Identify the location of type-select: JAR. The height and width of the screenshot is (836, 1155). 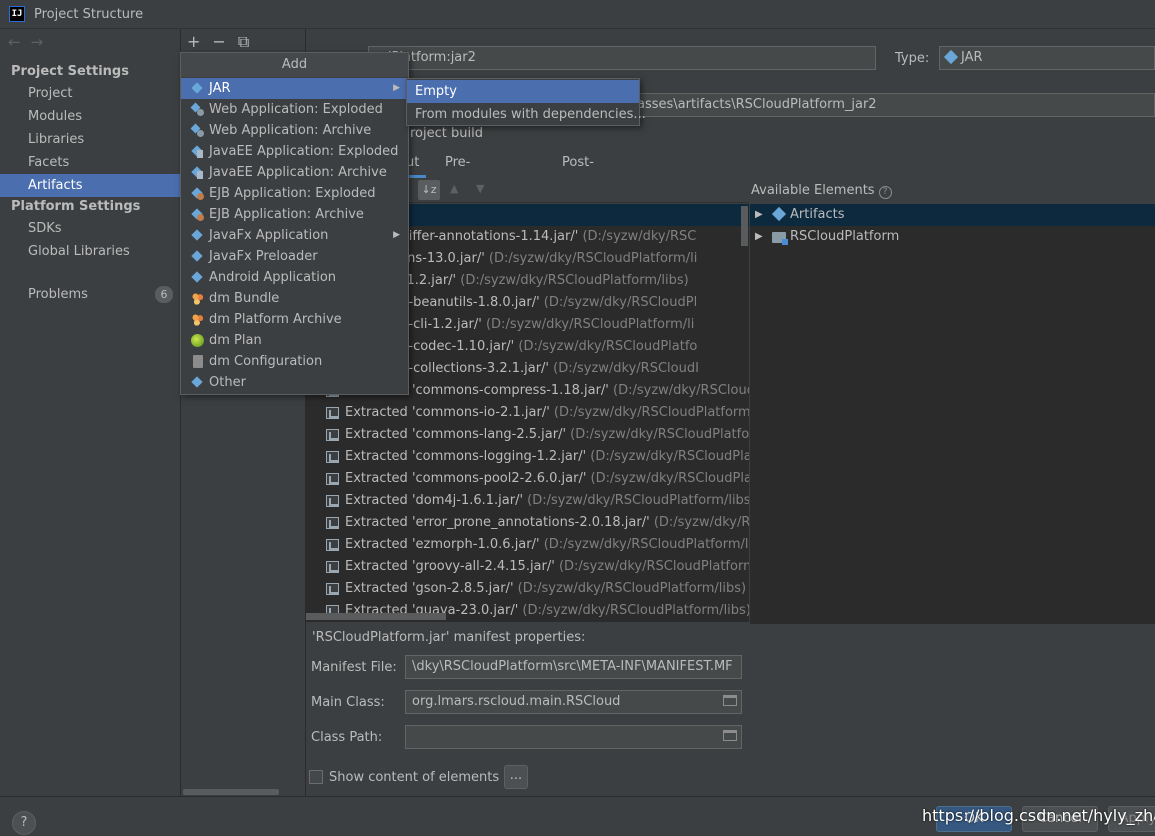
(1047, 58).